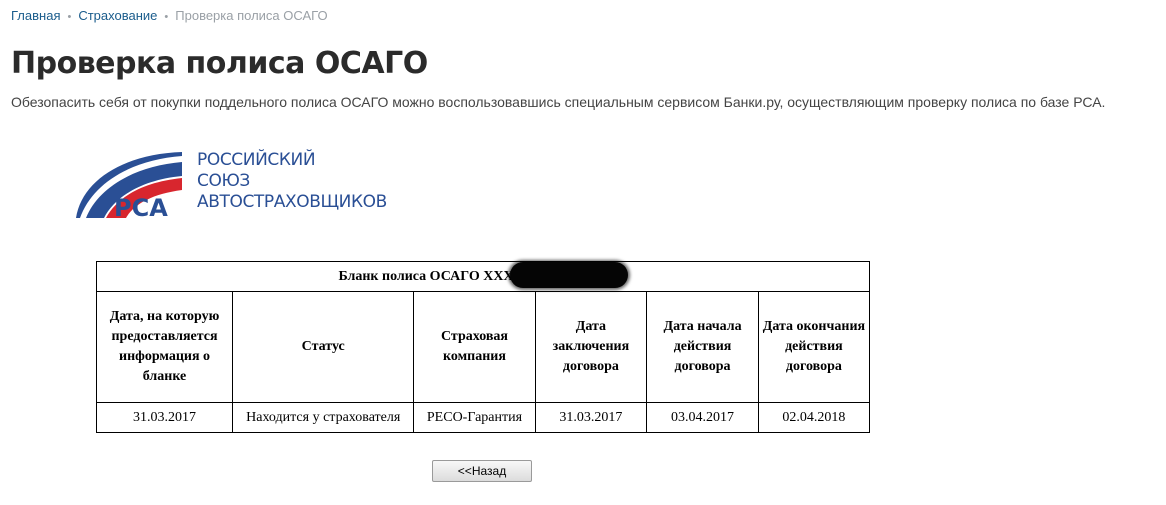  Describe the element at coordinates (292, 202) in the screenshot. I see `logo-line: АВТОСТРАХОВЩИКОВ` at that location.